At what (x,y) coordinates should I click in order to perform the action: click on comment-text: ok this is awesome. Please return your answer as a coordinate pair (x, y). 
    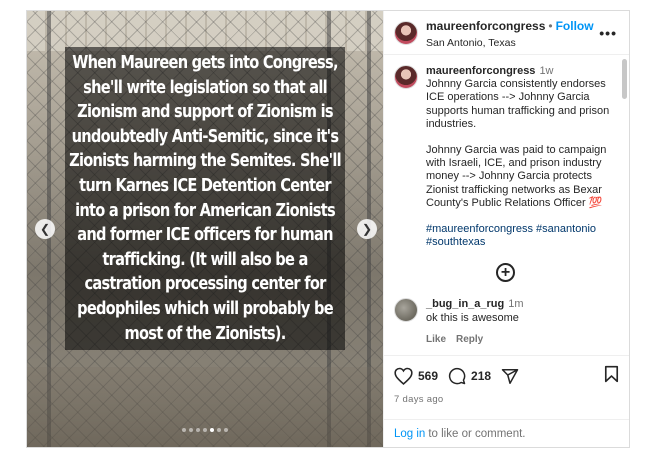
    Looking at the image, I should click on (472, 317).